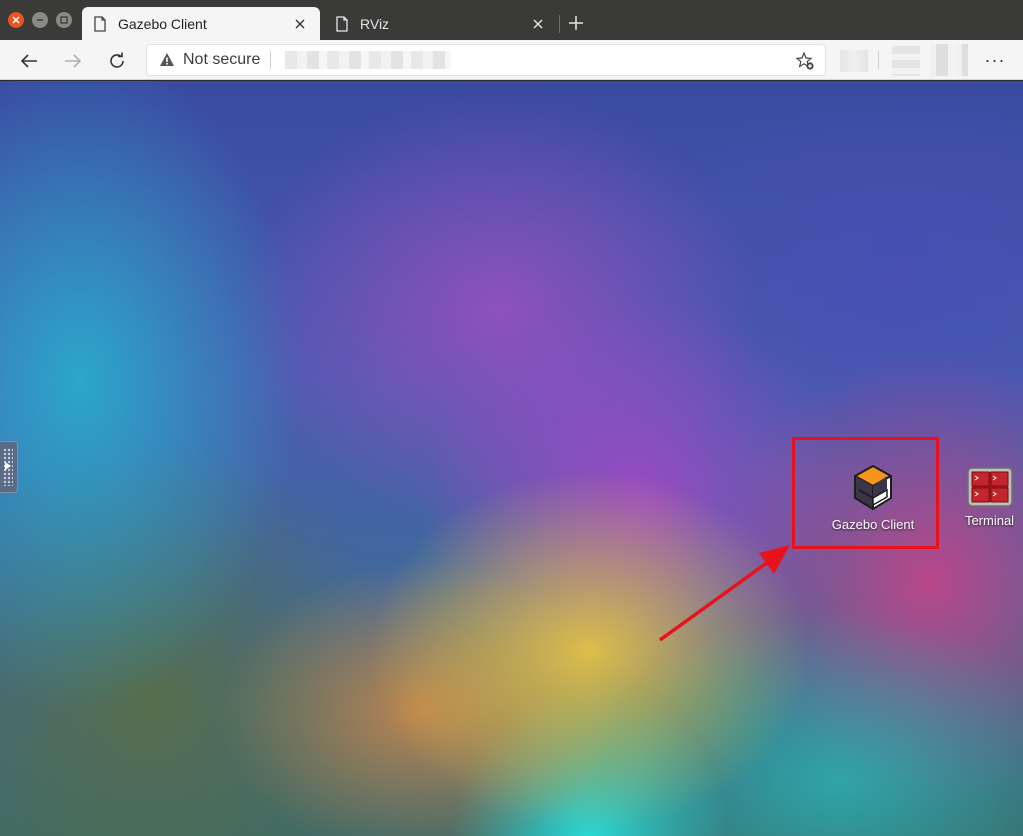  I want to click on tab-title: Gazebo Client, so click(162, 23).